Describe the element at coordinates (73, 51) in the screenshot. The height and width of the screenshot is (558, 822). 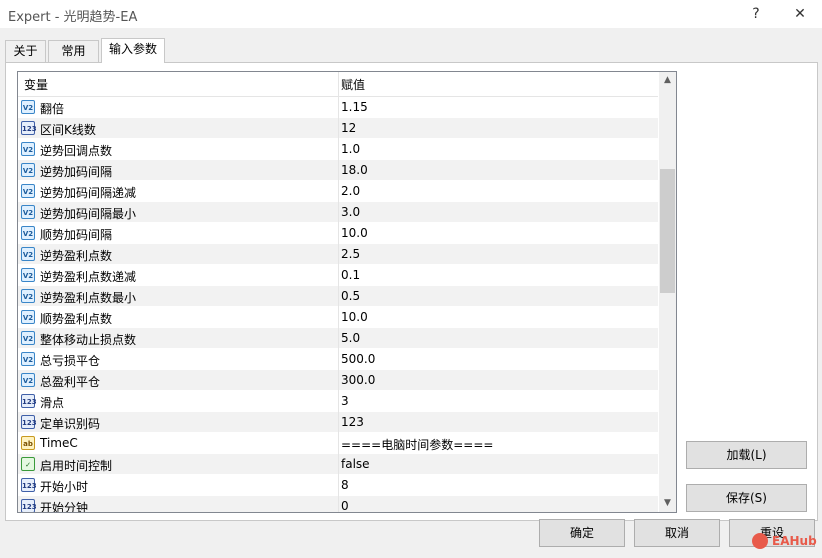
I see `tab-common: 常用` at that location.